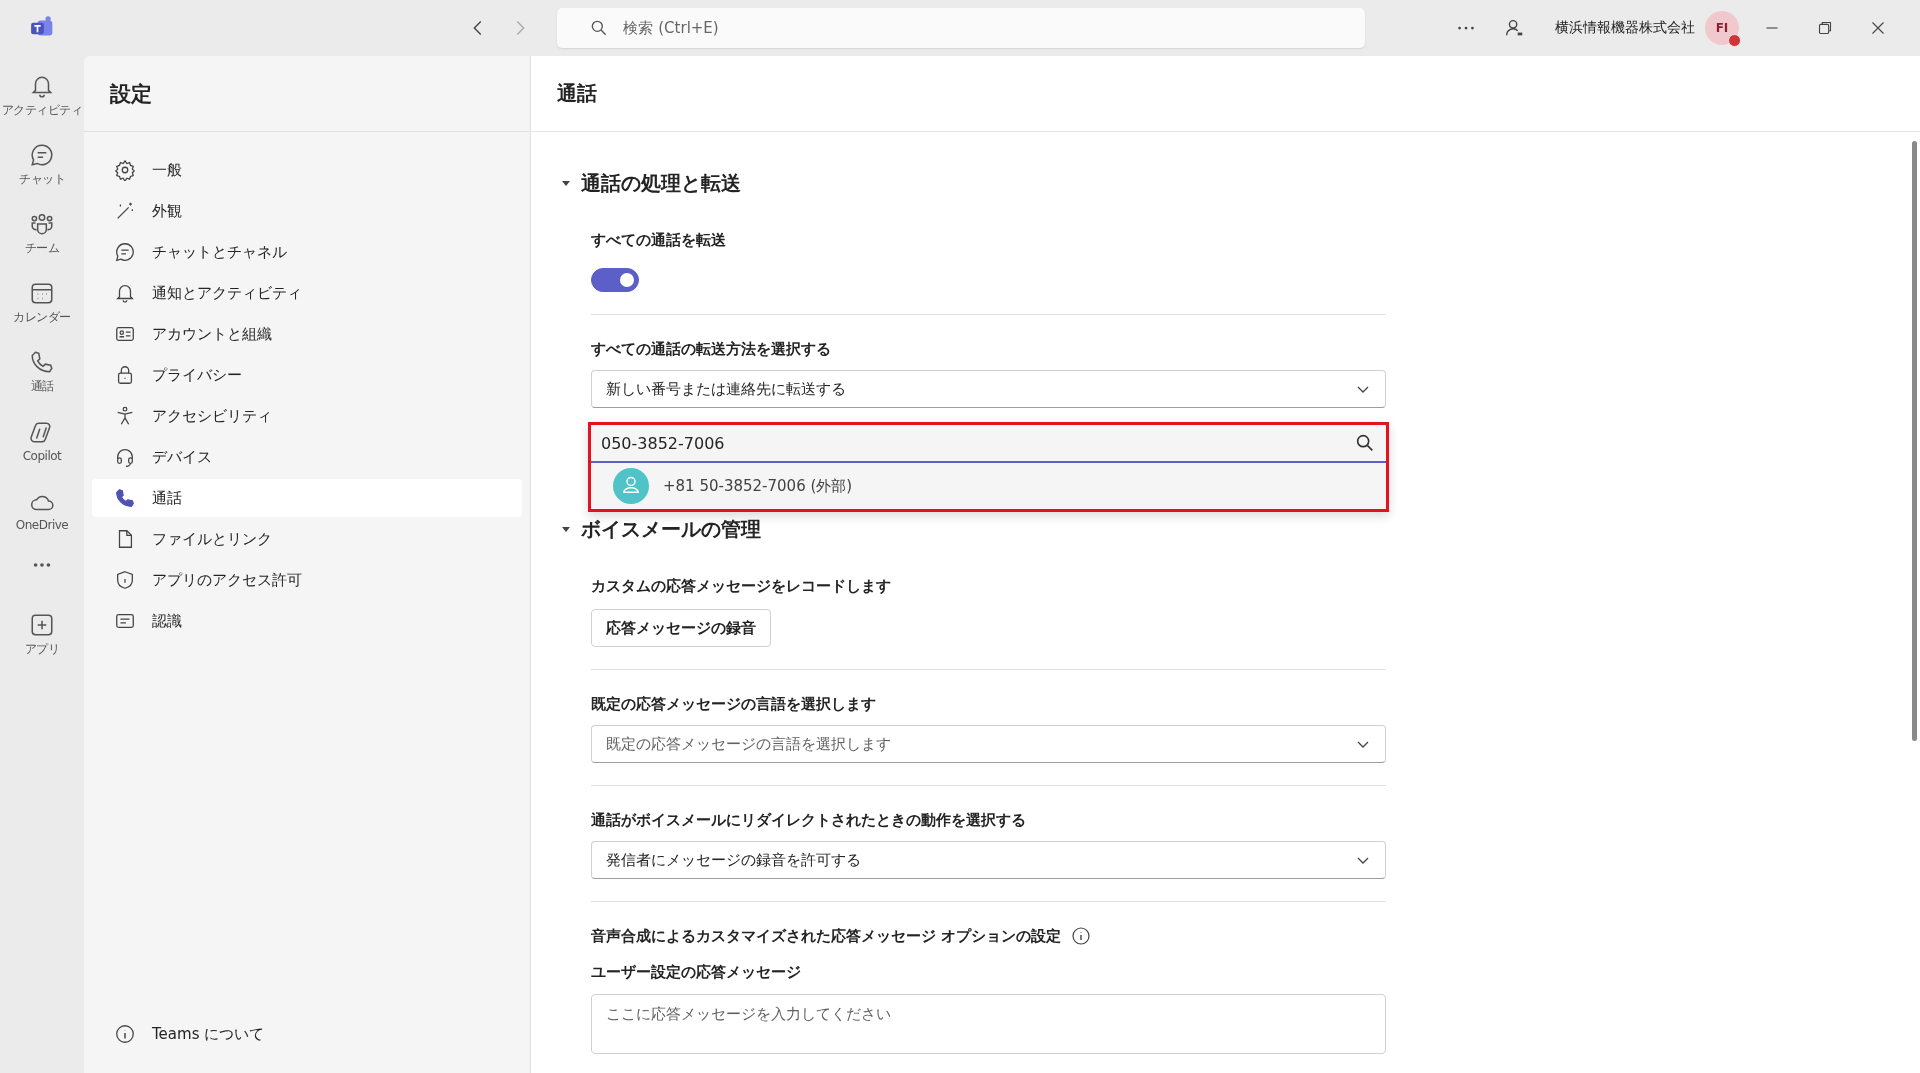 The width and height of the screenshot is (1920, 1073). I want to click on dropdown: 発信者にメッセージの録音を許可する, so click(988, 860).